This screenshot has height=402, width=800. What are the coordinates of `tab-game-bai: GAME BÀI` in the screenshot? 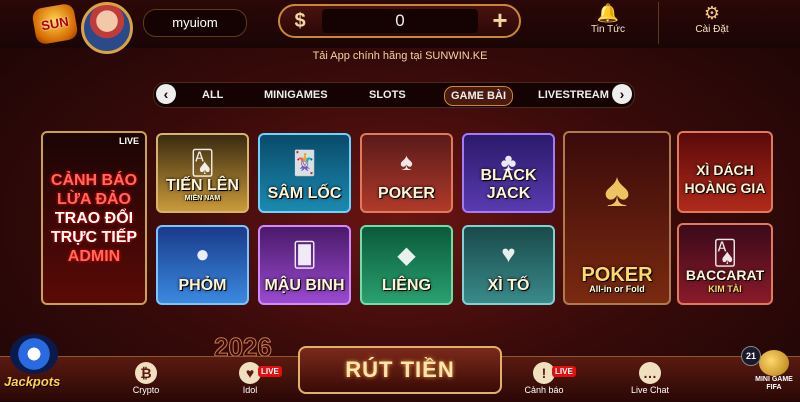 It's located at (478, 96).